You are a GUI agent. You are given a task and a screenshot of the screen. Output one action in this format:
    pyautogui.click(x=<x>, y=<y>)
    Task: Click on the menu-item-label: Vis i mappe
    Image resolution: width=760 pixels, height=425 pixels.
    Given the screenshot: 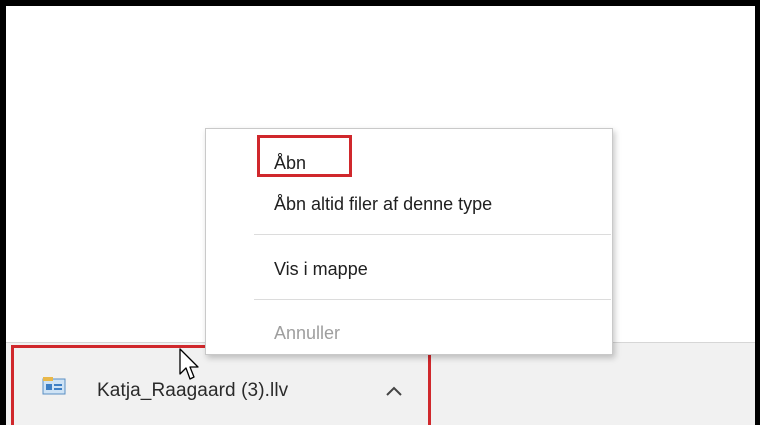 What is the action you would take?
    pyautogui.click(x=321, y=269)
    